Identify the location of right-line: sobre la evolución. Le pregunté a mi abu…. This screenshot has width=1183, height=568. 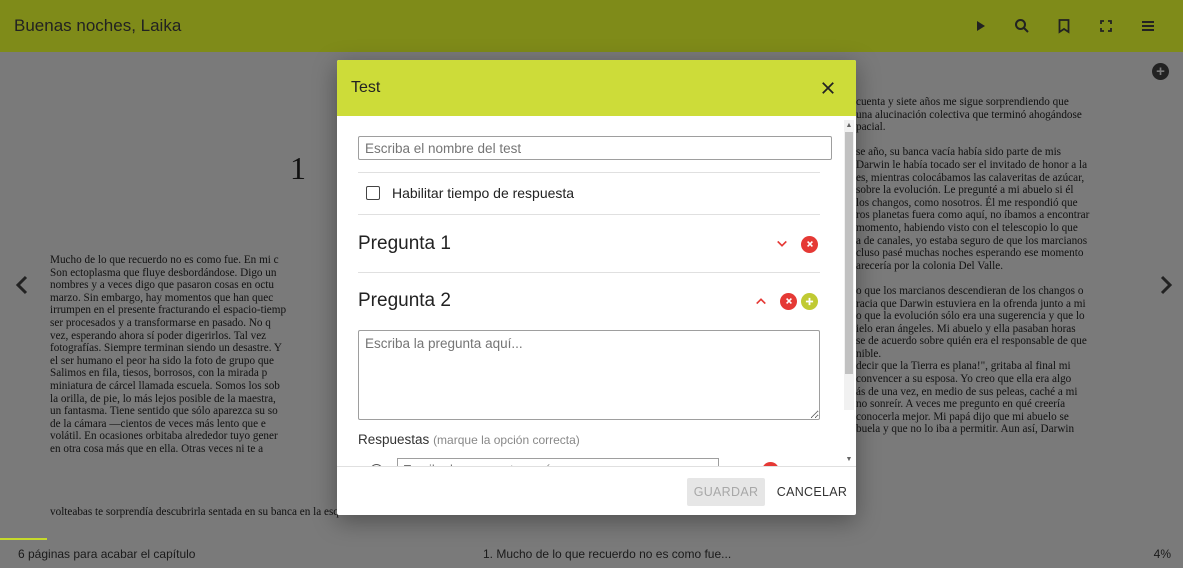
(965, 190).